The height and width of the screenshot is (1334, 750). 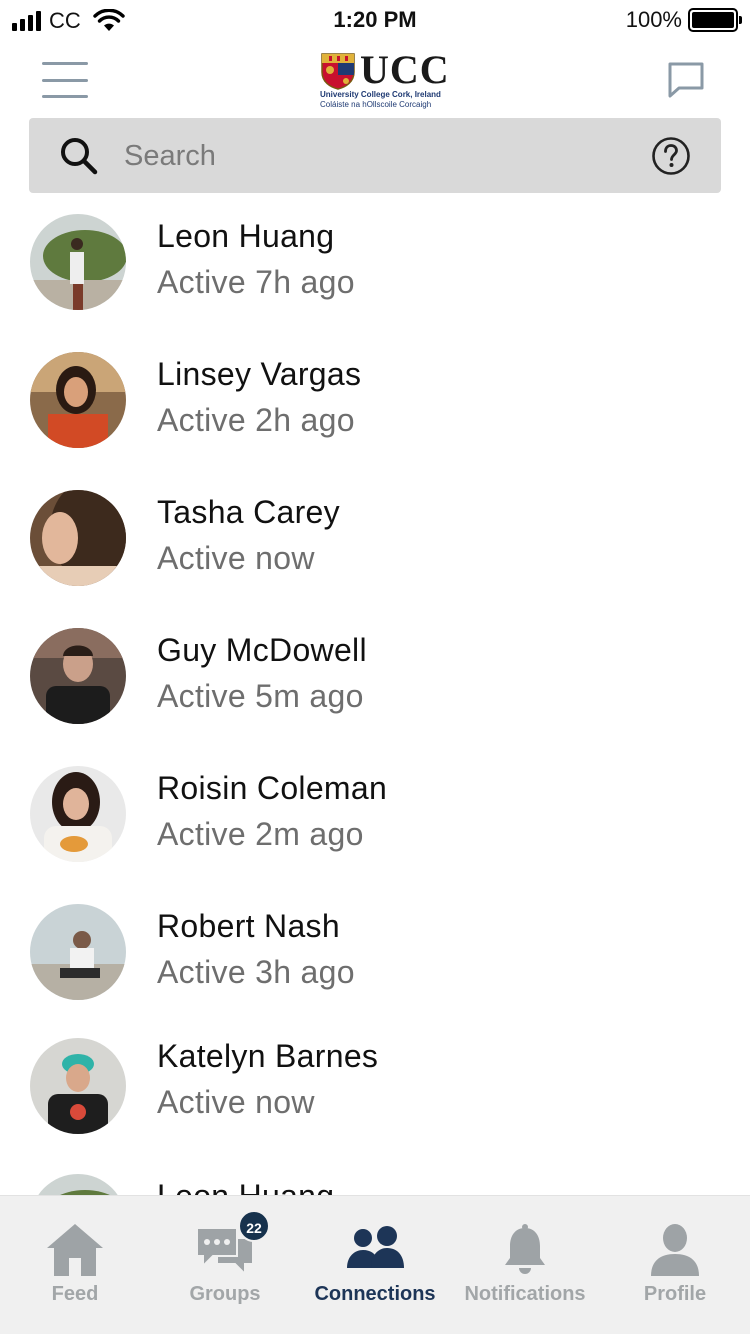 I want to click on list-item: Leon Huang Active 7h ago, so click(x=375, y=262).